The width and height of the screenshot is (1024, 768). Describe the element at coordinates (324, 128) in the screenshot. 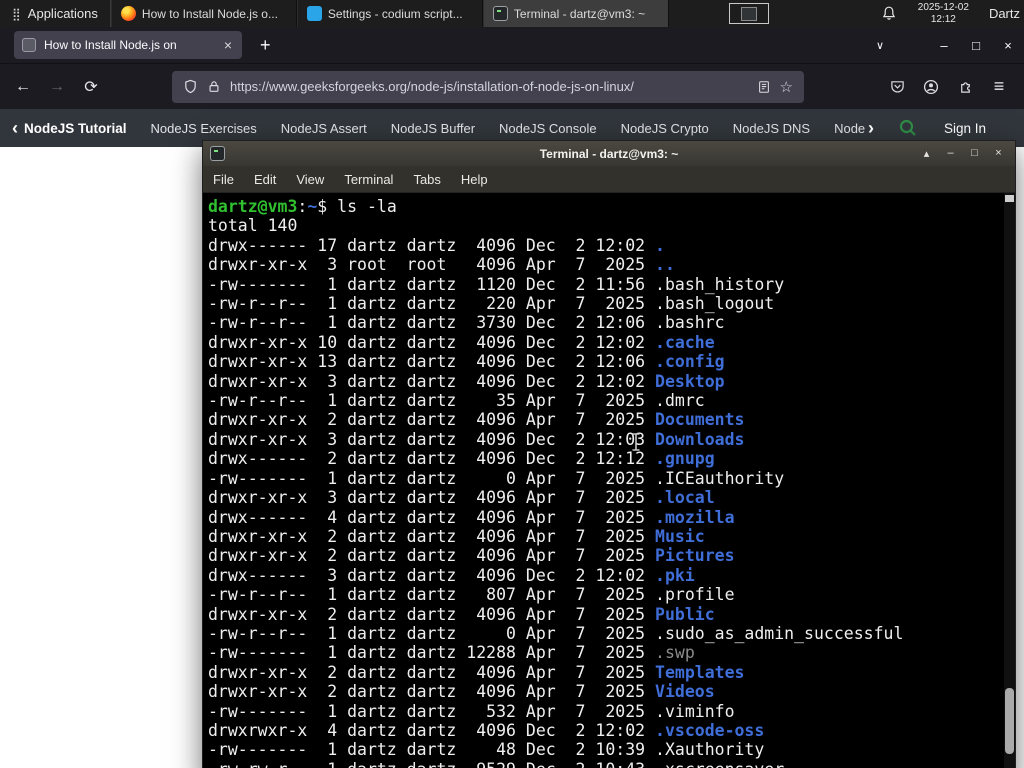

I see `site-nav-item-1: NodeJS Assert` at that location.